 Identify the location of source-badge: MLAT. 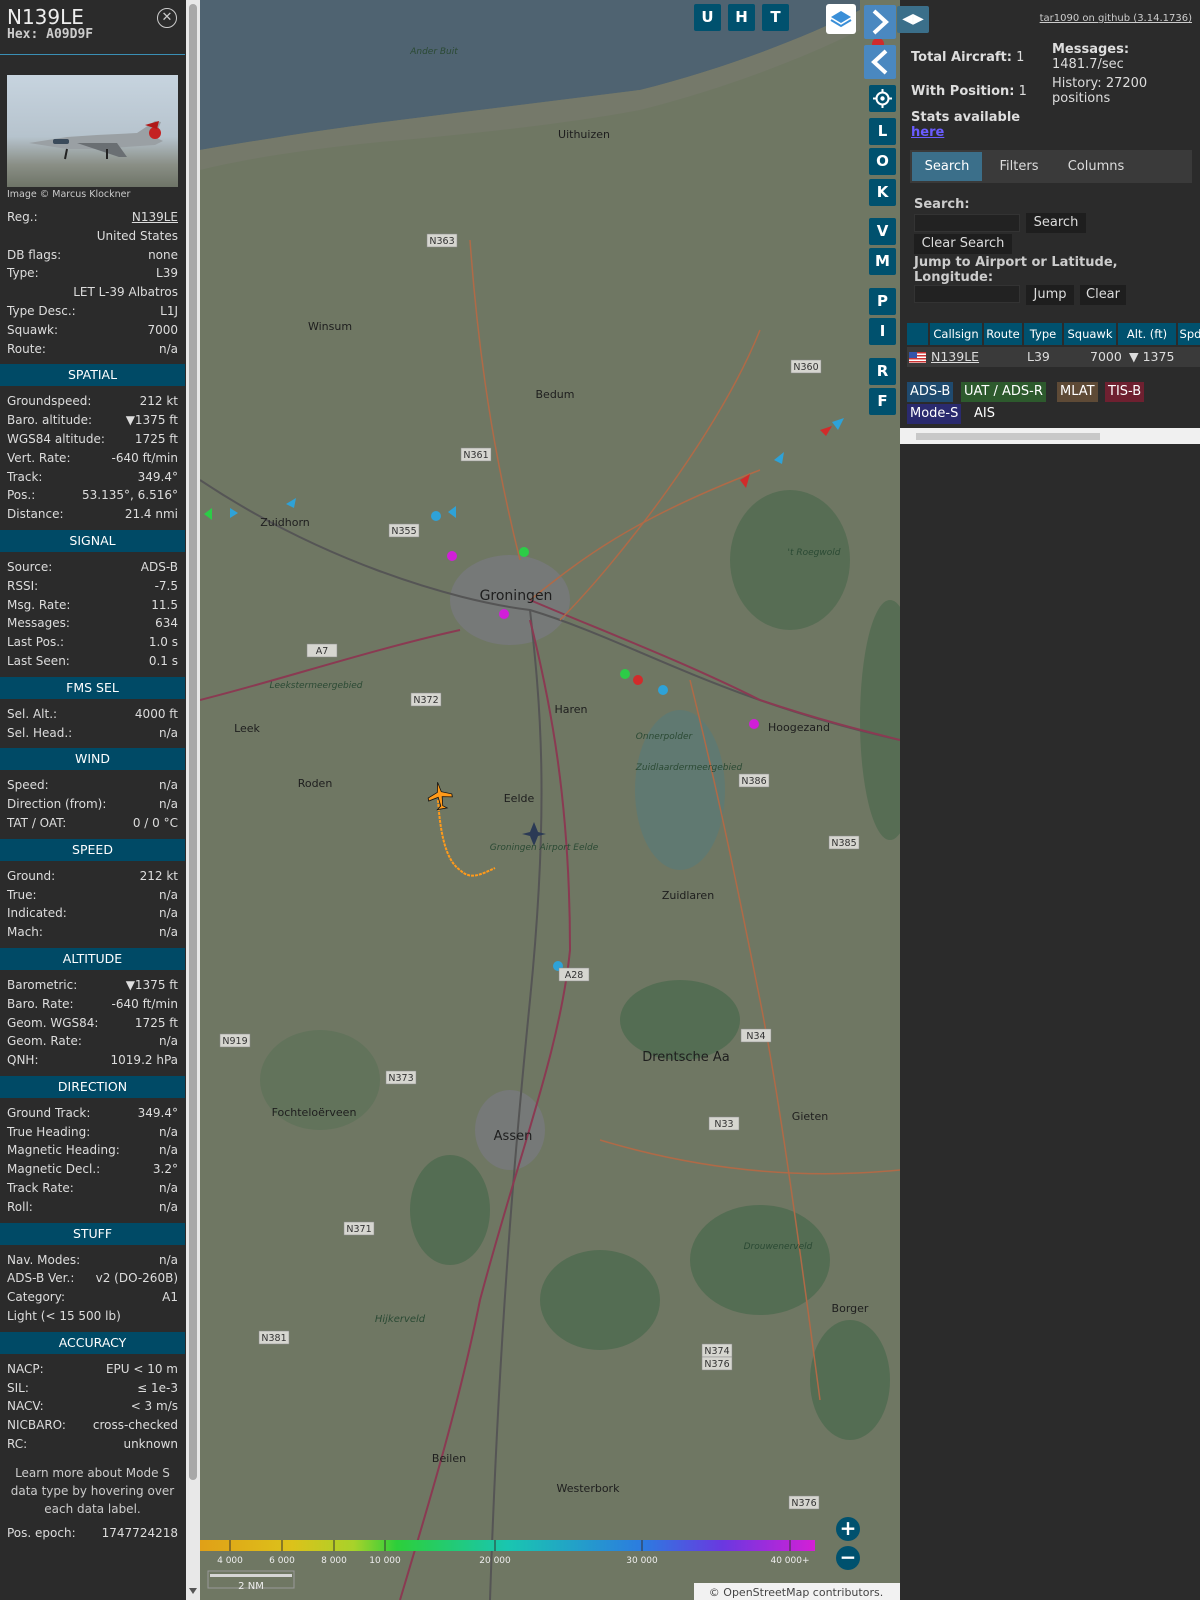
(1077, 392).